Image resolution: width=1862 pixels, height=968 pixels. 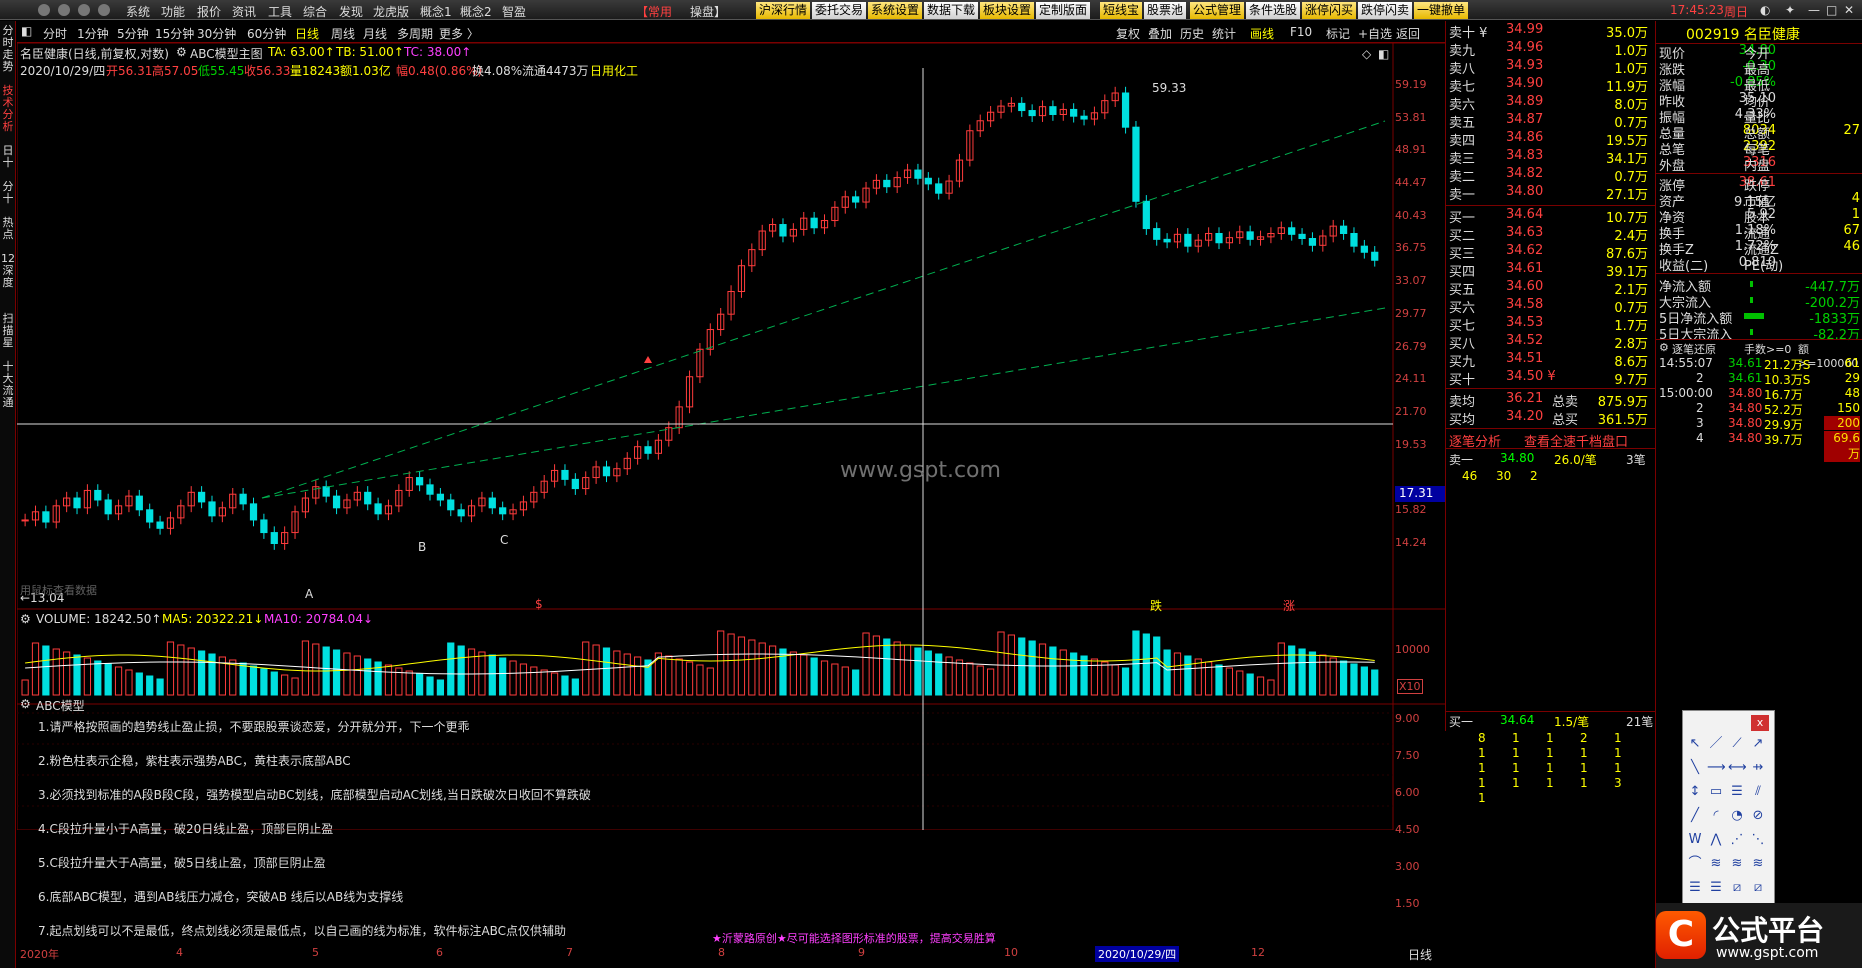 What do you see at coordinates (1849, 10) in the screenshot?
I see `close-icon: ✕` at bounding box center [1849, 10].